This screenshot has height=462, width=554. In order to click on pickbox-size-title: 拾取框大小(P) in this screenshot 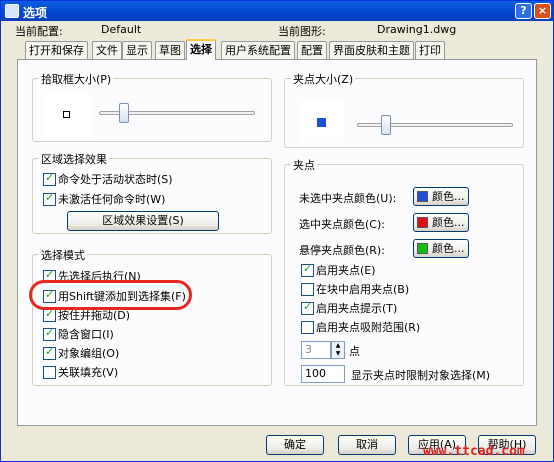, I will do `click(76, 79)`.